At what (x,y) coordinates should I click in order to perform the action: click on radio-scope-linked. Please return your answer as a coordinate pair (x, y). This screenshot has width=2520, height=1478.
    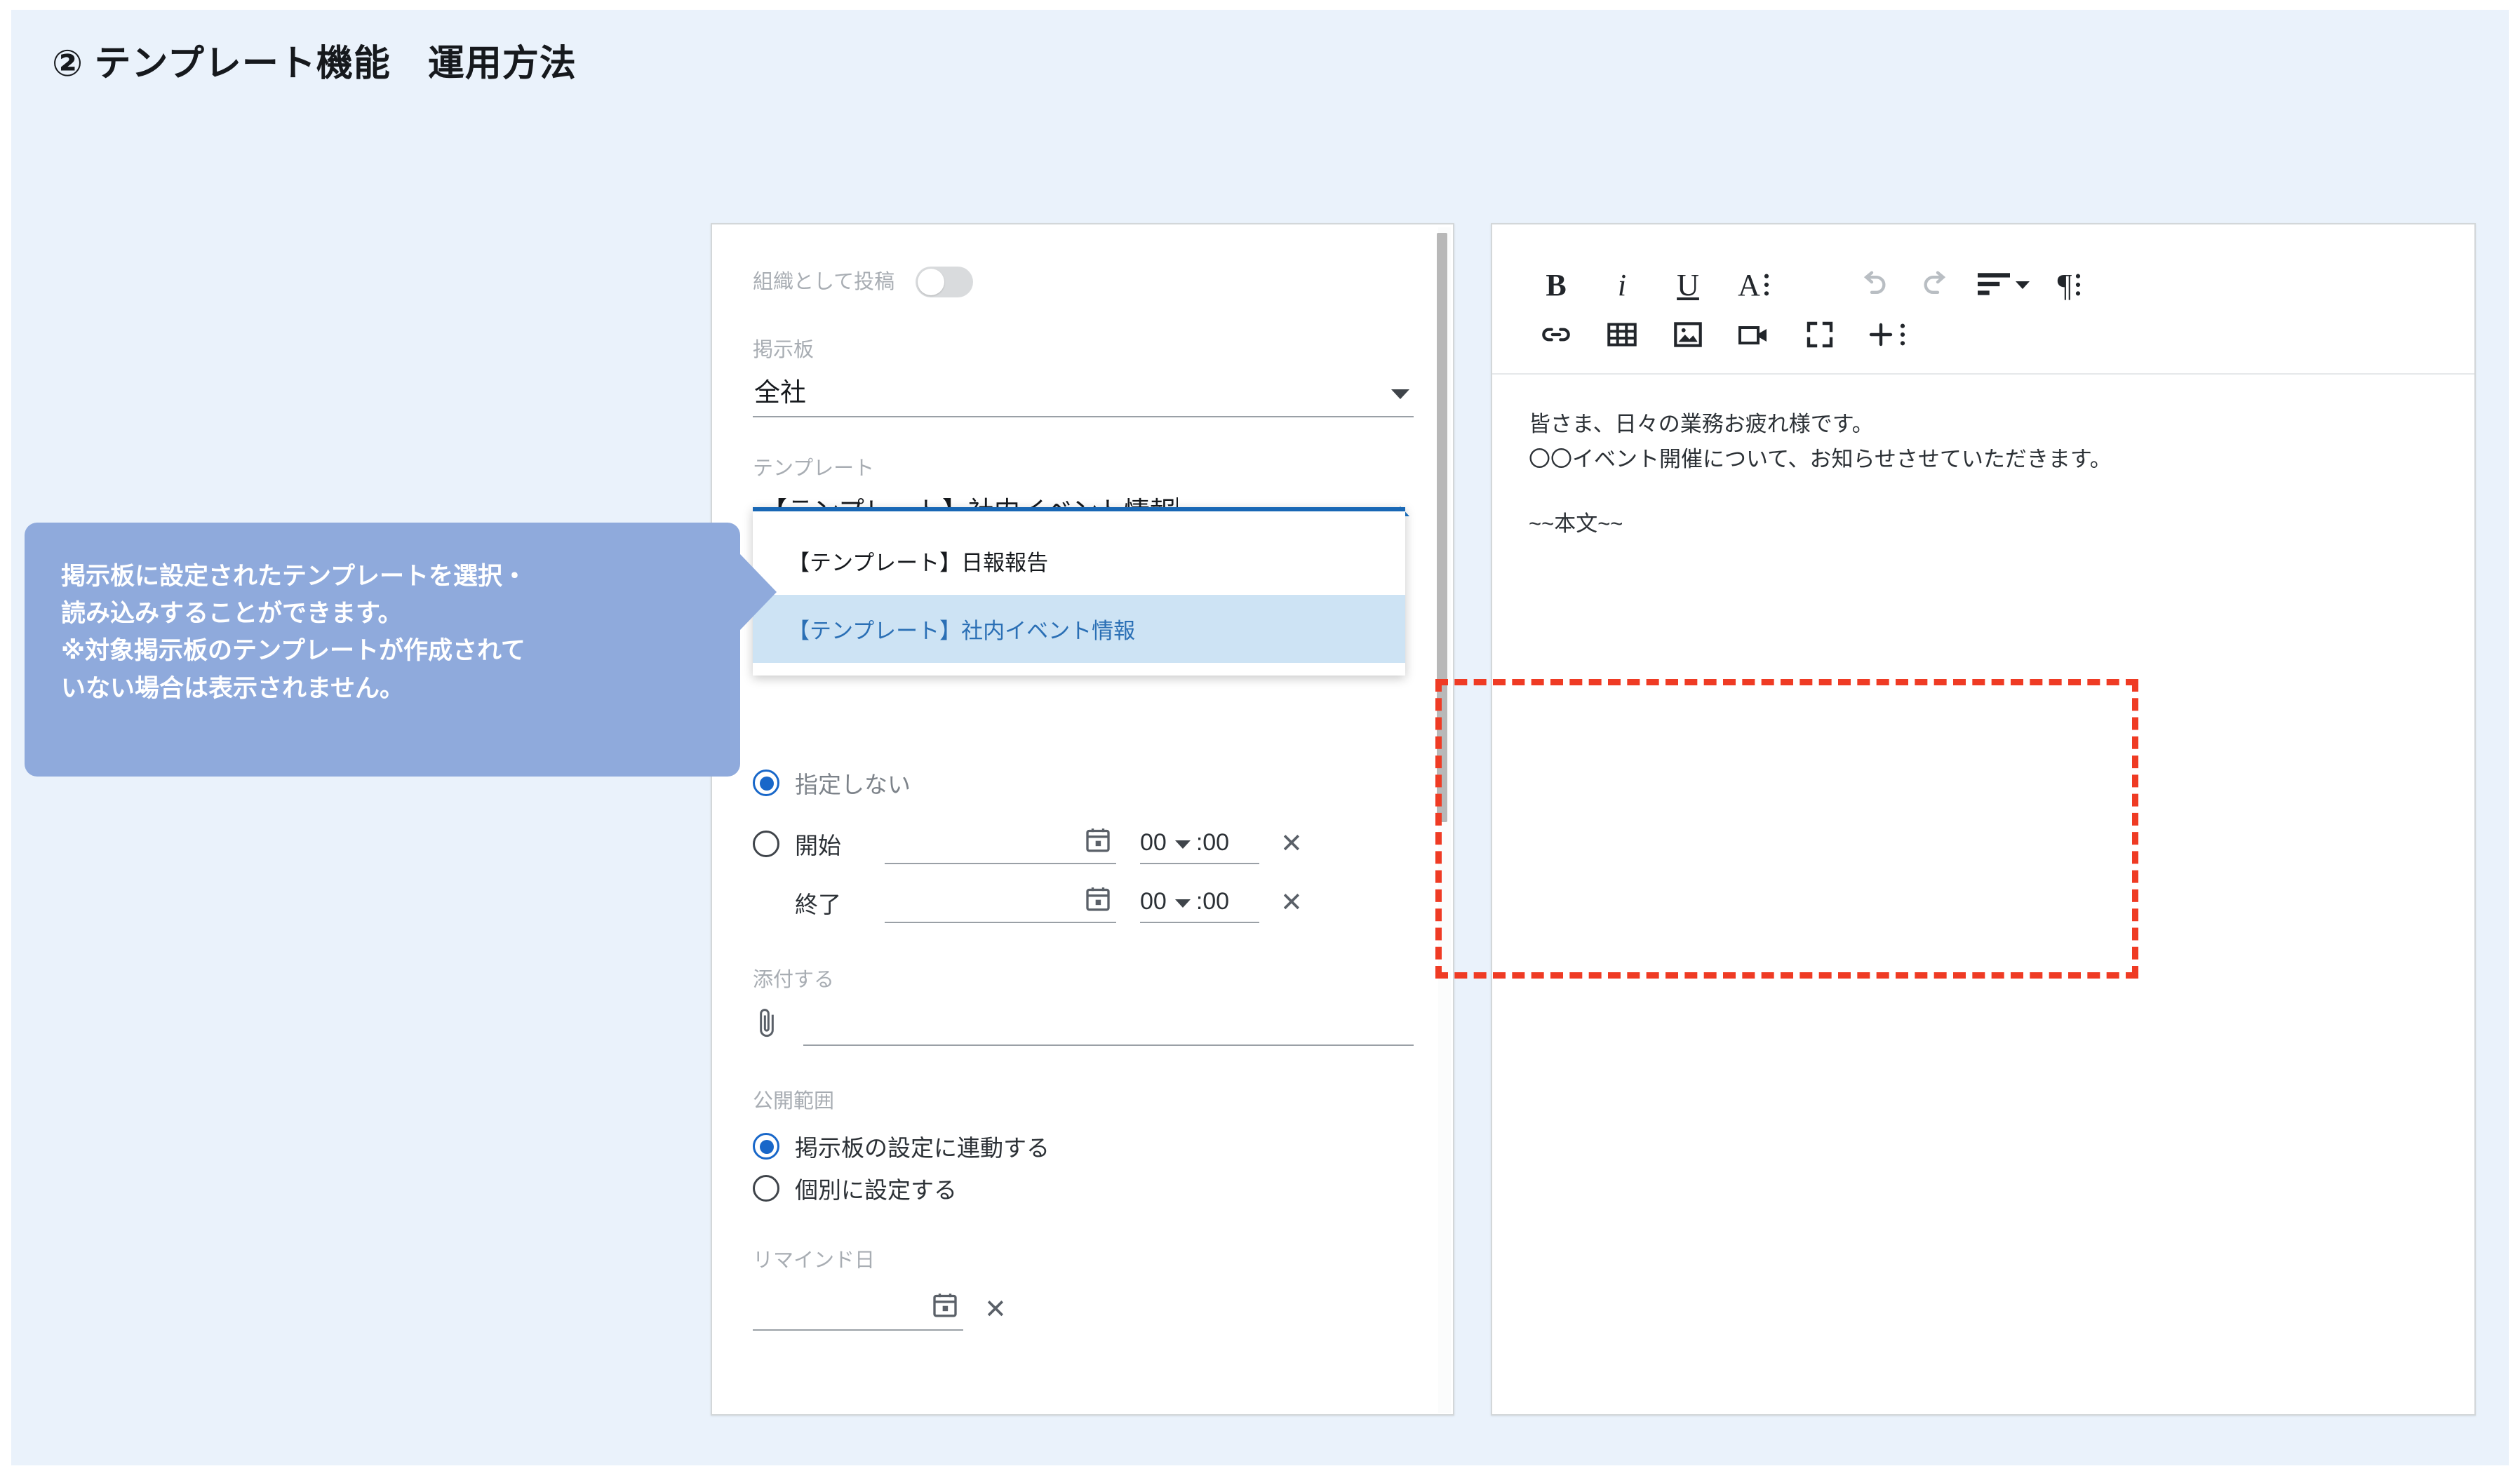
    Looking at the image, I should click on (766, 1146).